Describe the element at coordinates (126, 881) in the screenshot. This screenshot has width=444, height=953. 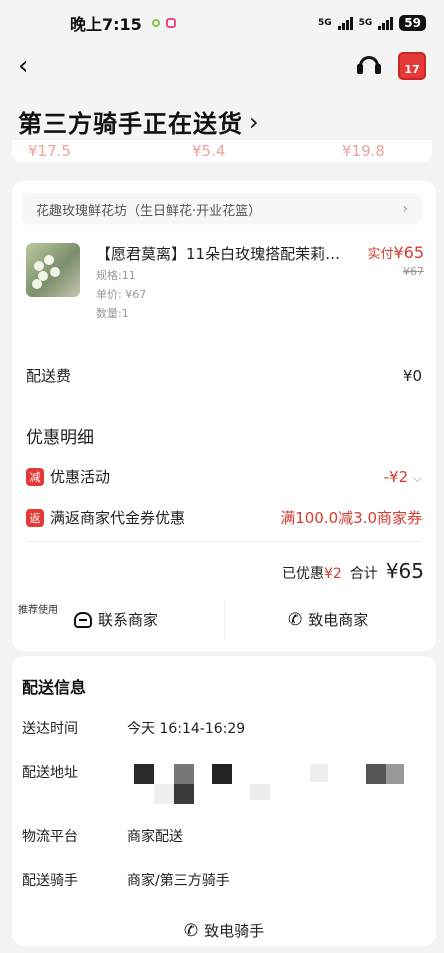
I see `rider-row: 配送骑手 商家/第三方骑手` at that location.